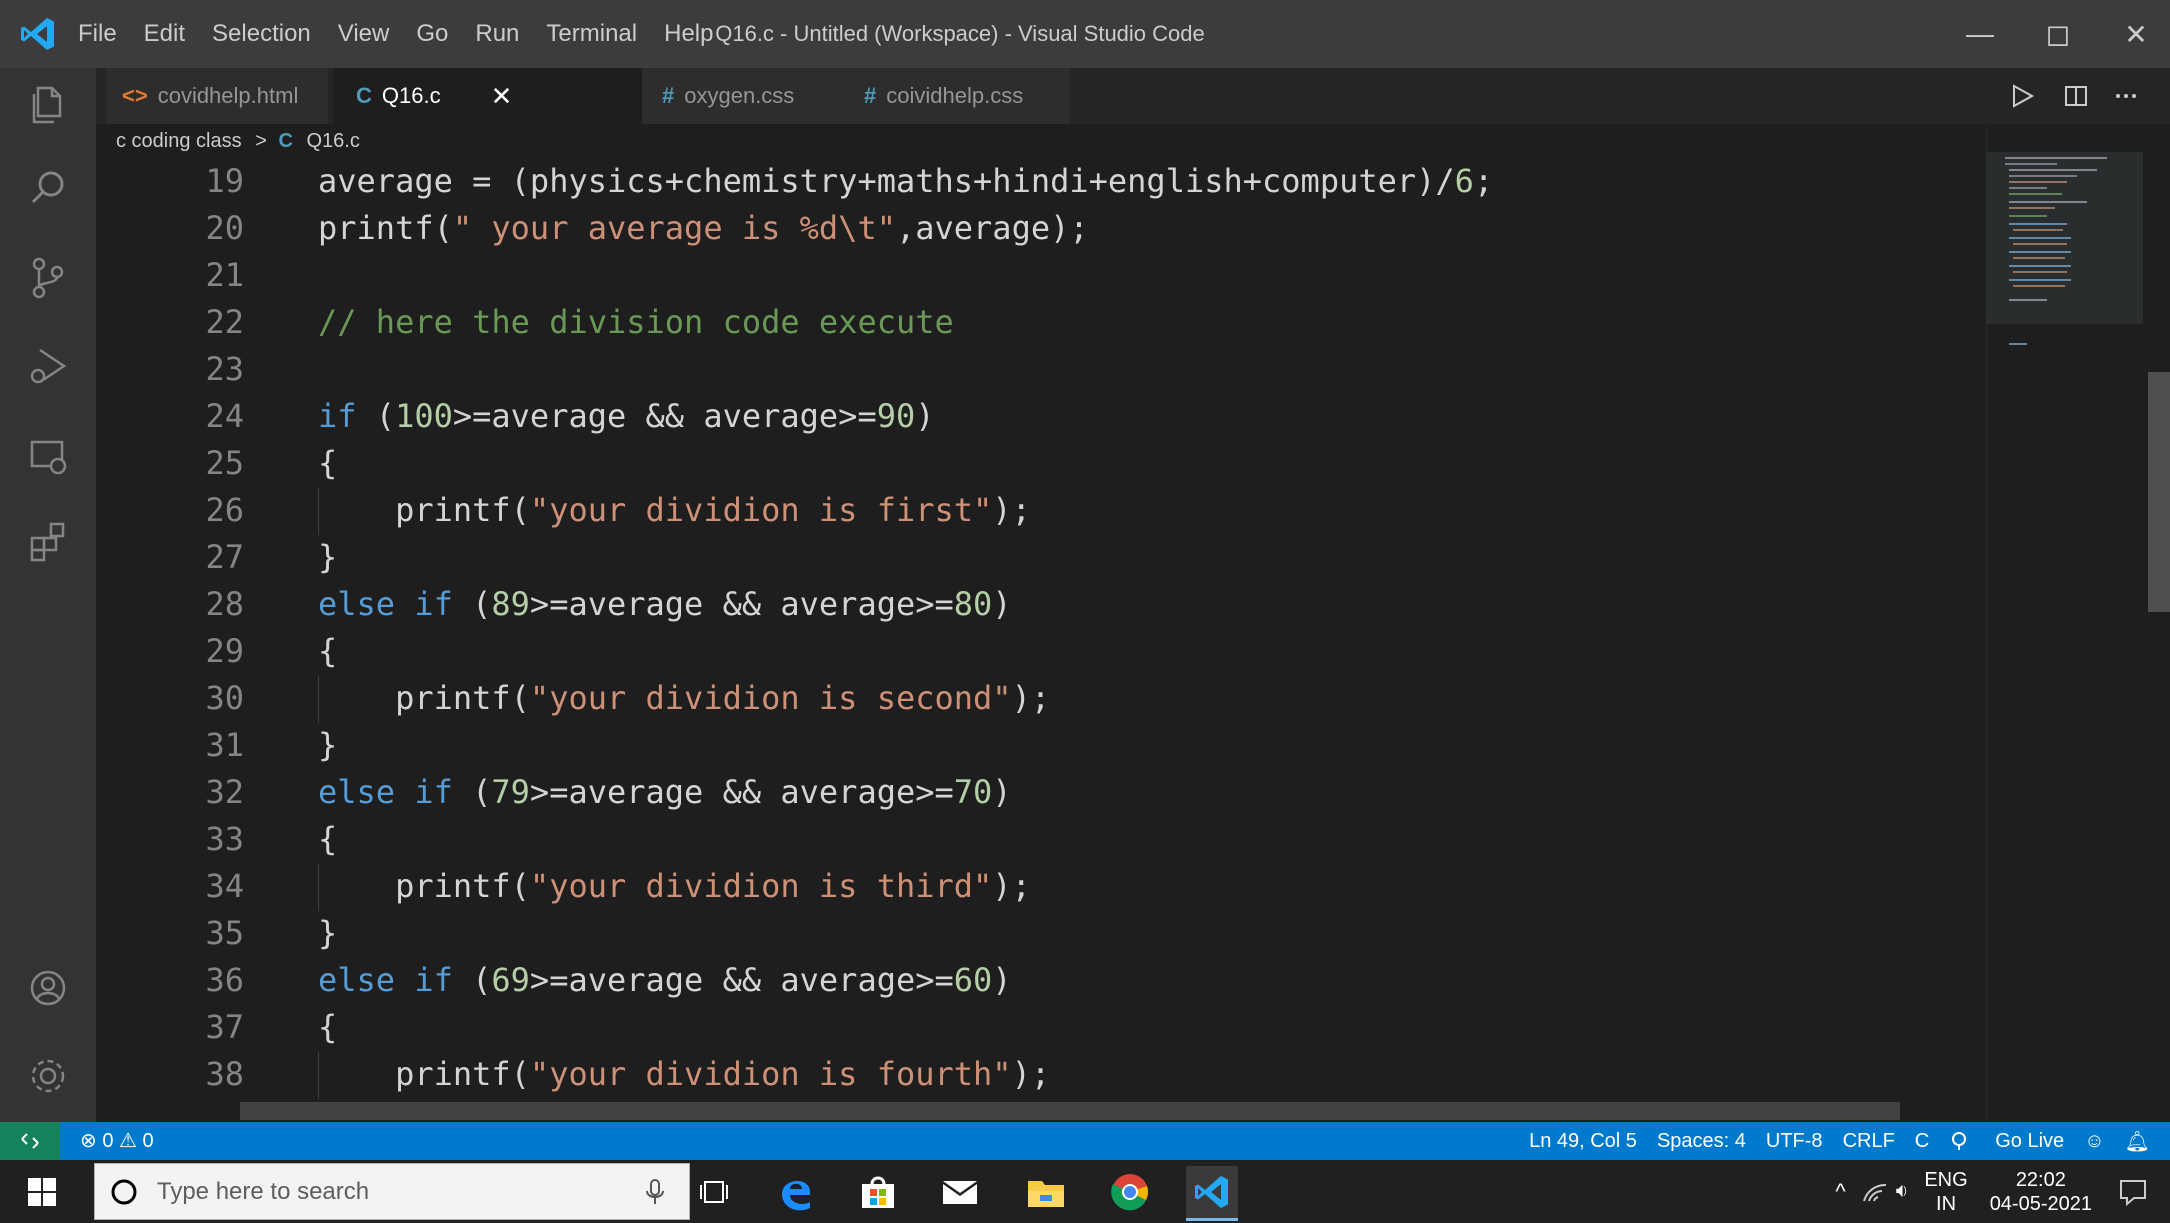 This screenshot has width=2170, height=1223. Describe the element at coordinates (1041, 1027) in the screenshot. I see `code-line: 37 {` at that location.